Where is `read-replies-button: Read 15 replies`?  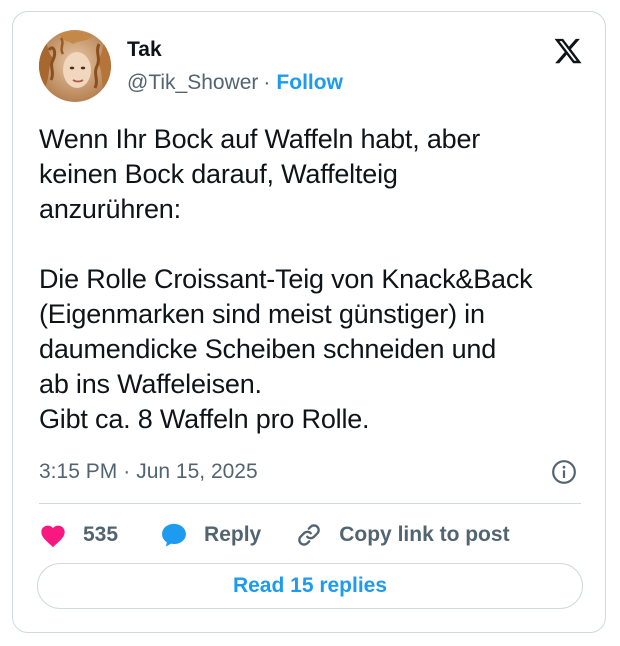 read-replies-button: Read 15 replies is located at coordinates (310, 586).